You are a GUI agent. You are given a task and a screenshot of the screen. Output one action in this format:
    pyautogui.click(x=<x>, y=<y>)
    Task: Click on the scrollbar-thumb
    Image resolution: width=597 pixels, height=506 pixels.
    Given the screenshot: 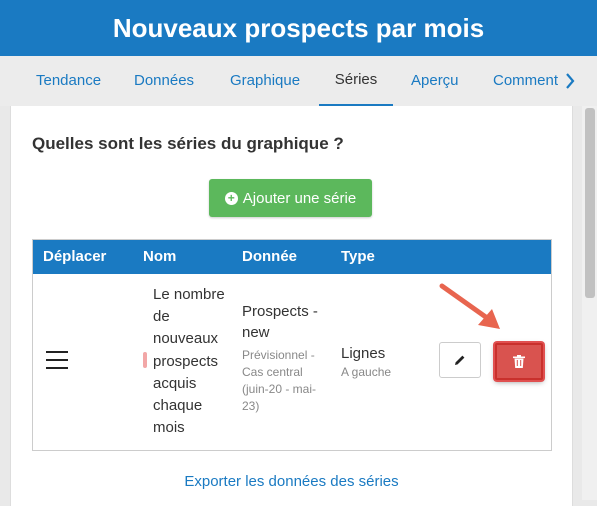 What is the action you would take?
    pyautogui.click(x=590, y=203)
    